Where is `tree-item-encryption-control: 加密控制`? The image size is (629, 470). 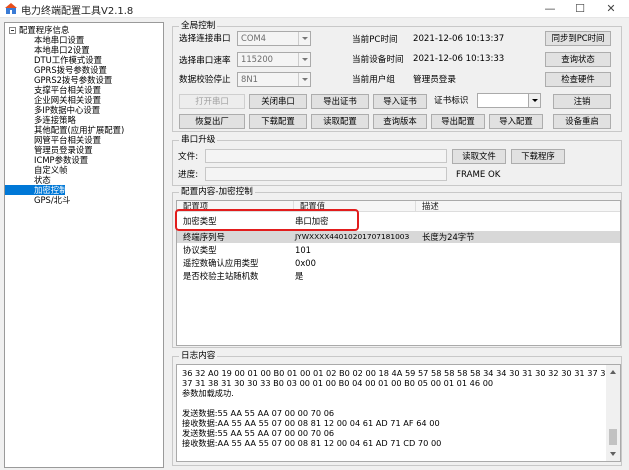 tree-item-encryption-control: 加密控制 is located at coordinates (36, 190).